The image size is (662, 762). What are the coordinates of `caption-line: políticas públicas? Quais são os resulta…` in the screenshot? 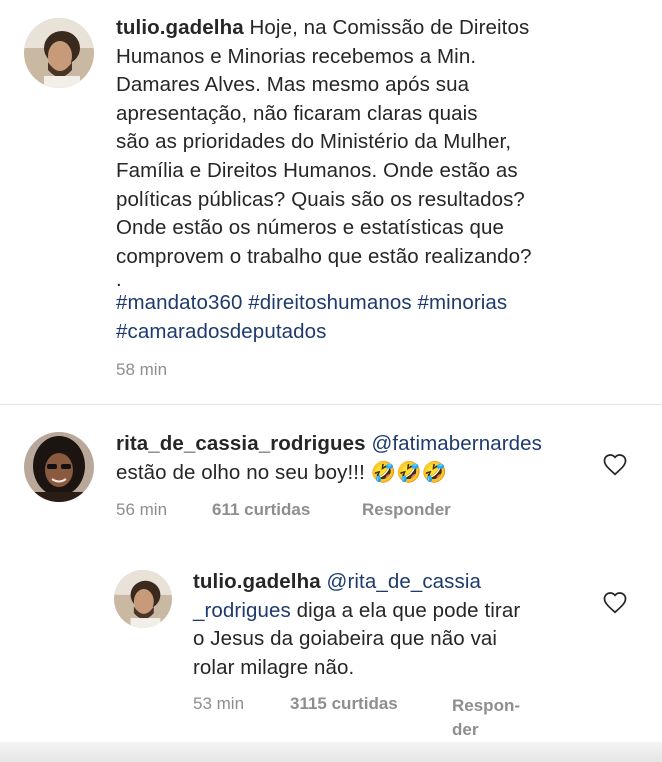 It's located at (320, 199).